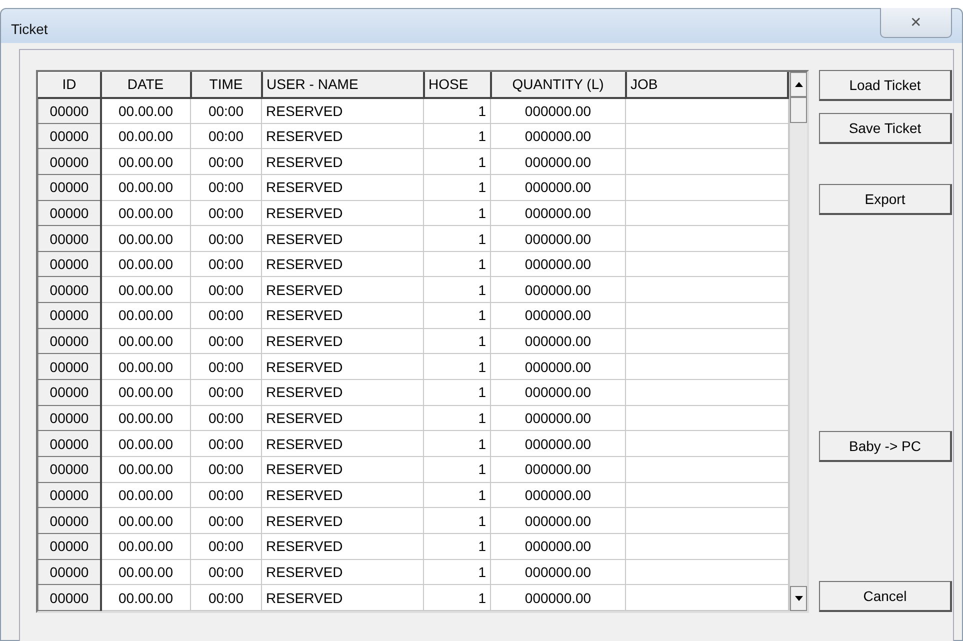 The height and width of the screenshot is (641, 963). I want to click on dialog-button: Save Ticket, so click(885, 128).